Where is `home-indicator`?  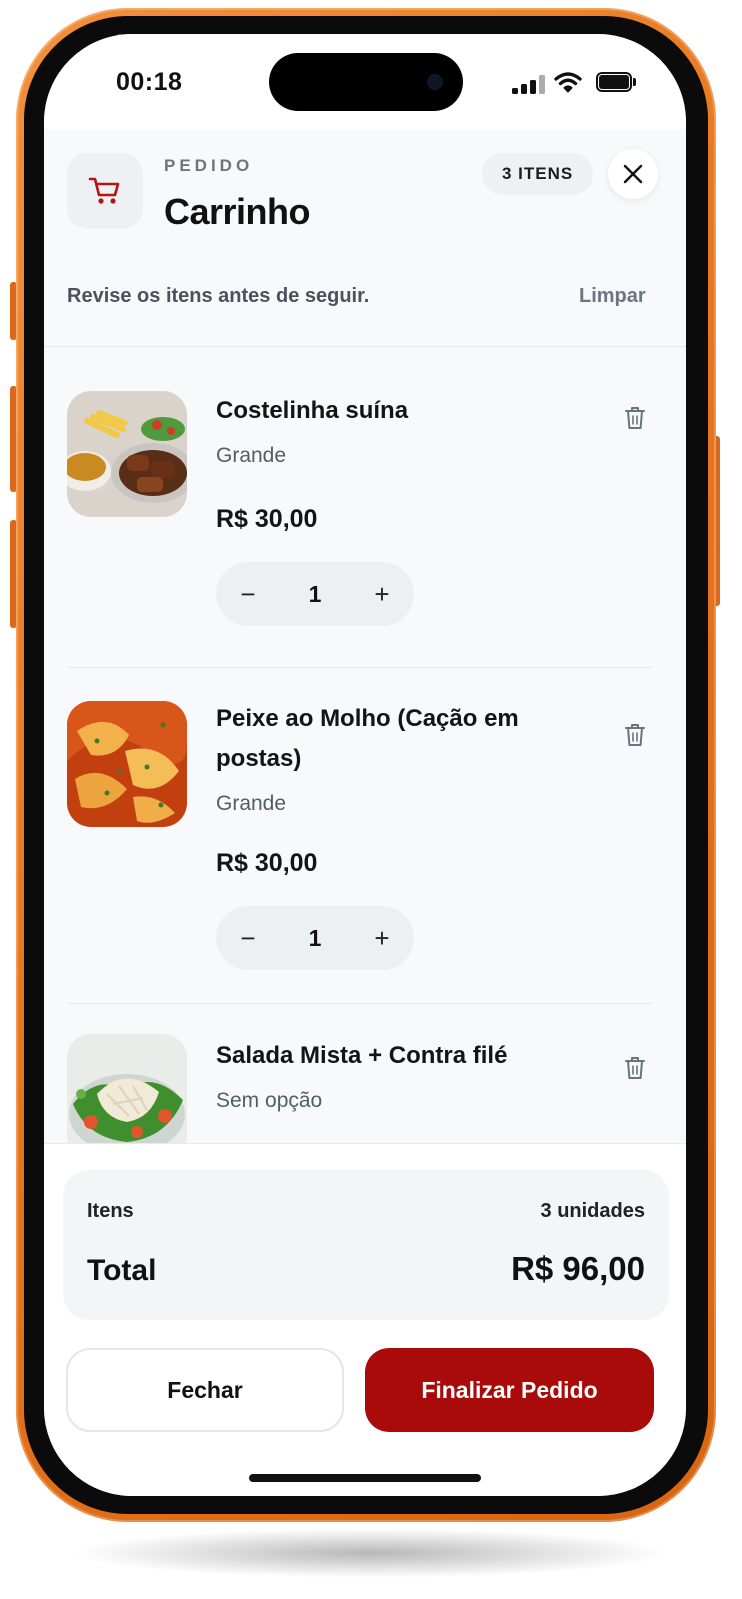 home-indicator is located at coordinates (365, 1478).